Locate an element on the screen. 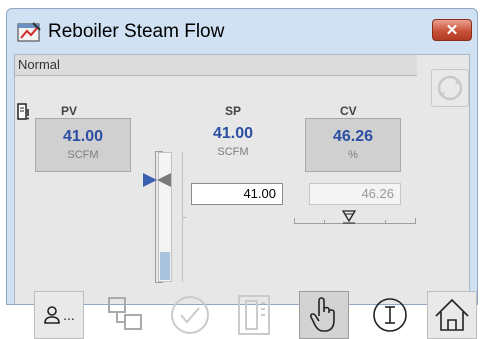 This screenshot has height=339, width=487. bar-scale-mid-tick is located at coordinates (184, 217).